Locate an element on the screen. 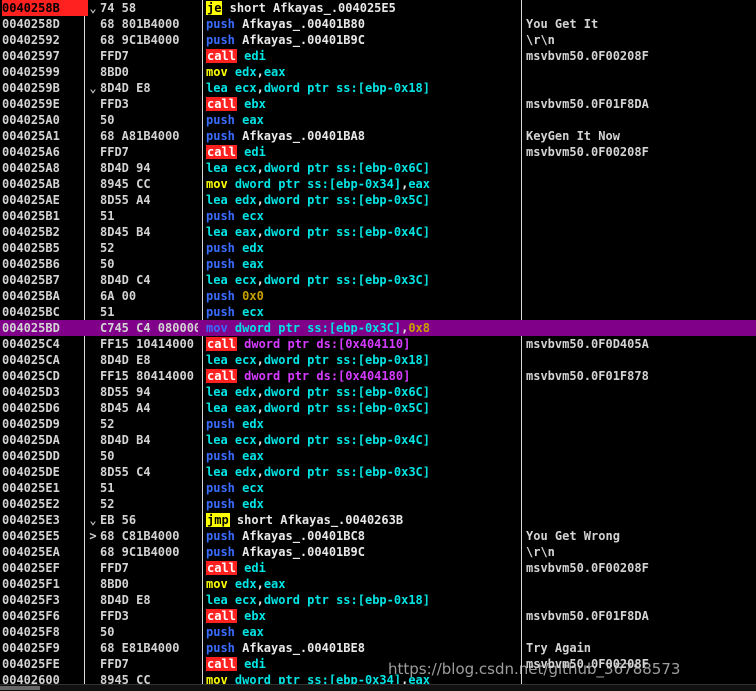 The height and width of the screenshot is (691, 756). instruction-row: 004025F1 8BD0 mov edx,eax is located at coordinates (378, 584).